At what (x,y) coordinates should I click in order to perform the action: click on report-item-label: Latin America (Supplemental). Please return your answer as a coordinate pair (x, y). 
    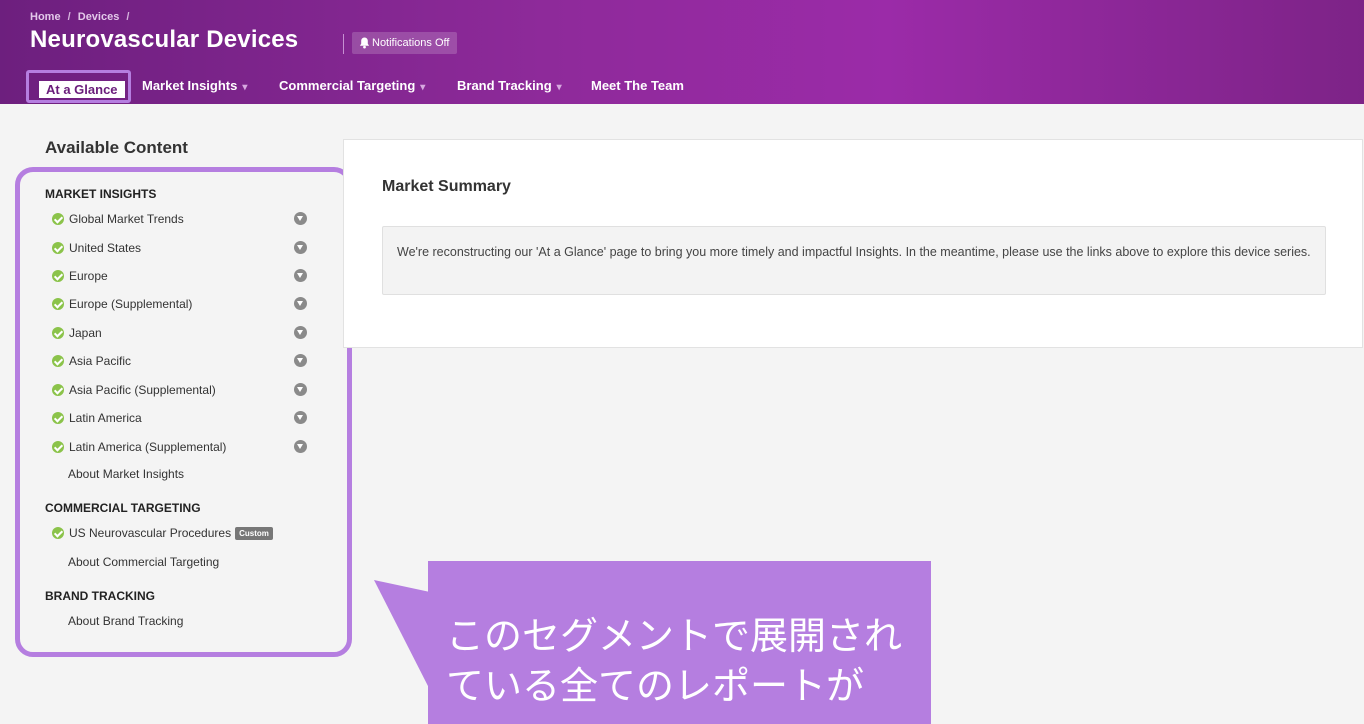
    Looking at the image, I should click on (148, 447).